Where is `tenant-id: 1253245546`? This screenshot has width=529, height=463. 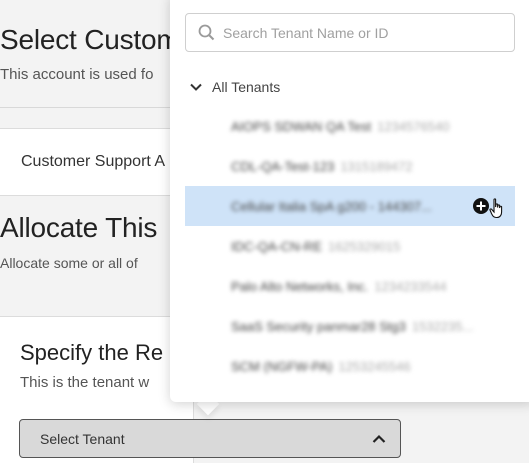
tenant-id: 1253245546 is located at coordinates (374, 366).